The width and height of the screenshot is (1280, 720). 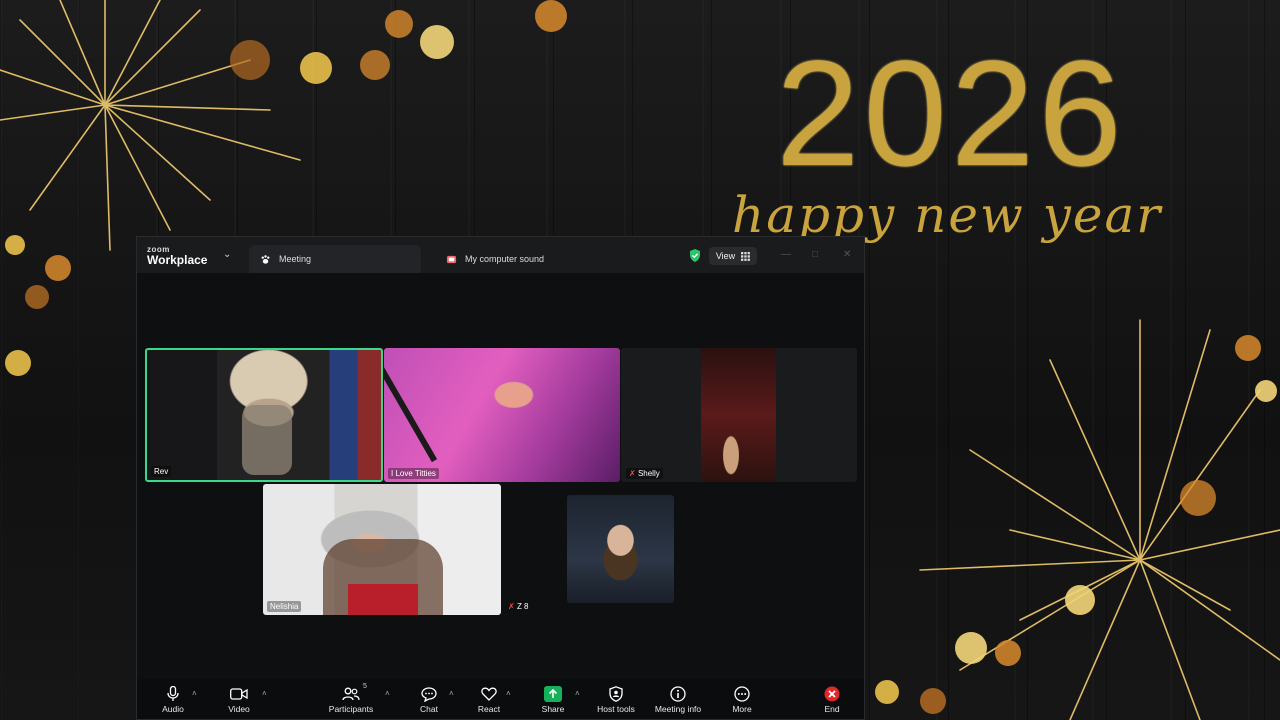 What do you see at coordinates (508, 693) in the screenshot?
I see `react-options-caret: ˄` at bounding box center [508, 693].